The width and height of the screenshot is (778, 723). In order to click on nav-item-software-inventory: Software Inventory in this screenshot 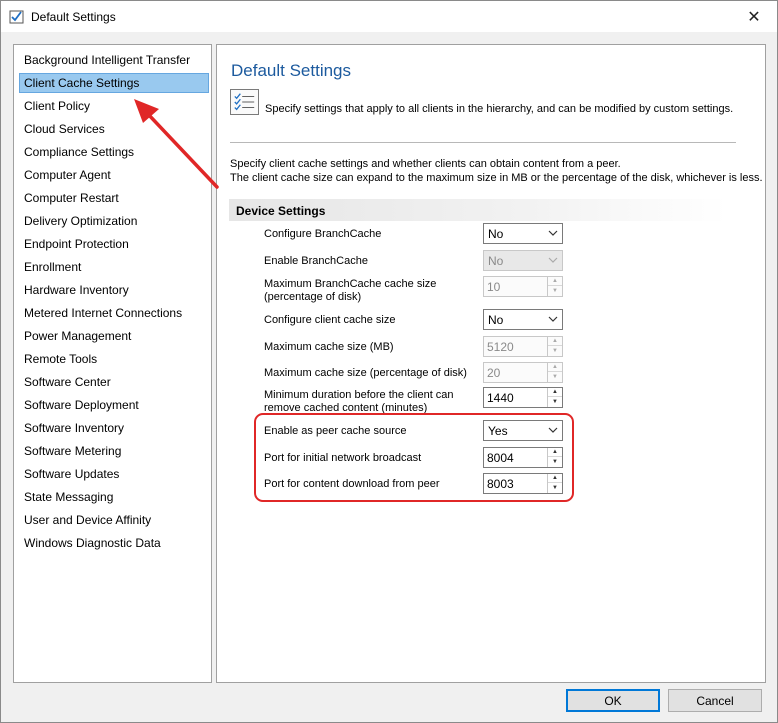, I will do `click(114, 428)`.